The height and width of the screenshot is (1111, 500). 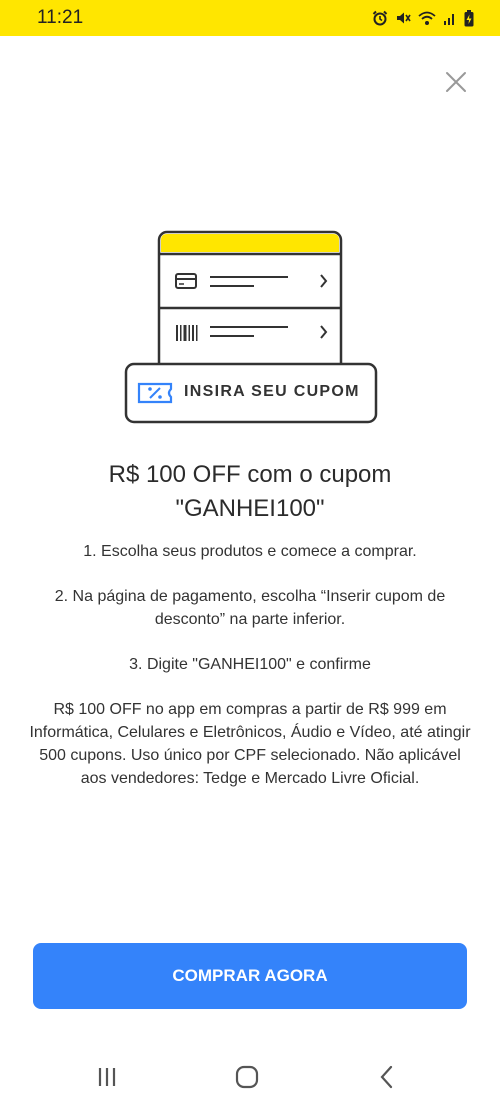 I want to click on signal-icon, so click(x=449, y=19).